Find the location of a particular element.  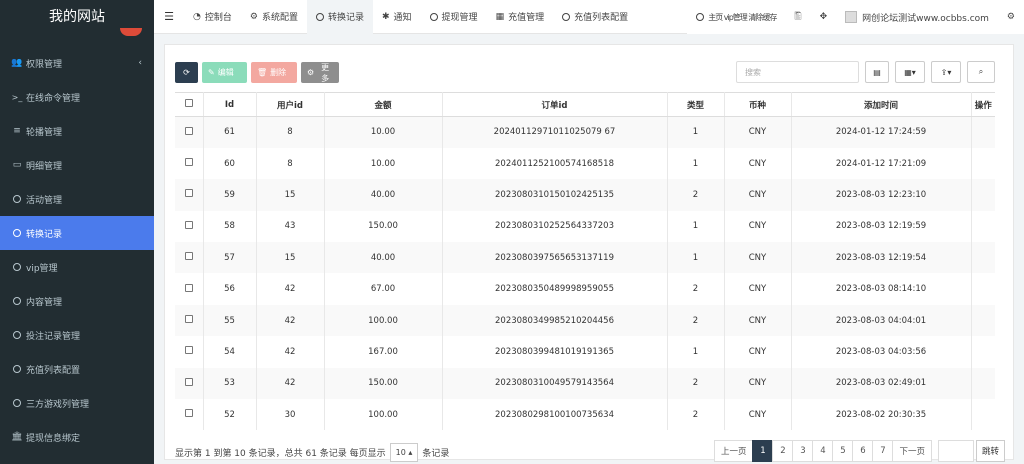

sidebar-item-6: vip管理 is located at coordinates (77, 267).